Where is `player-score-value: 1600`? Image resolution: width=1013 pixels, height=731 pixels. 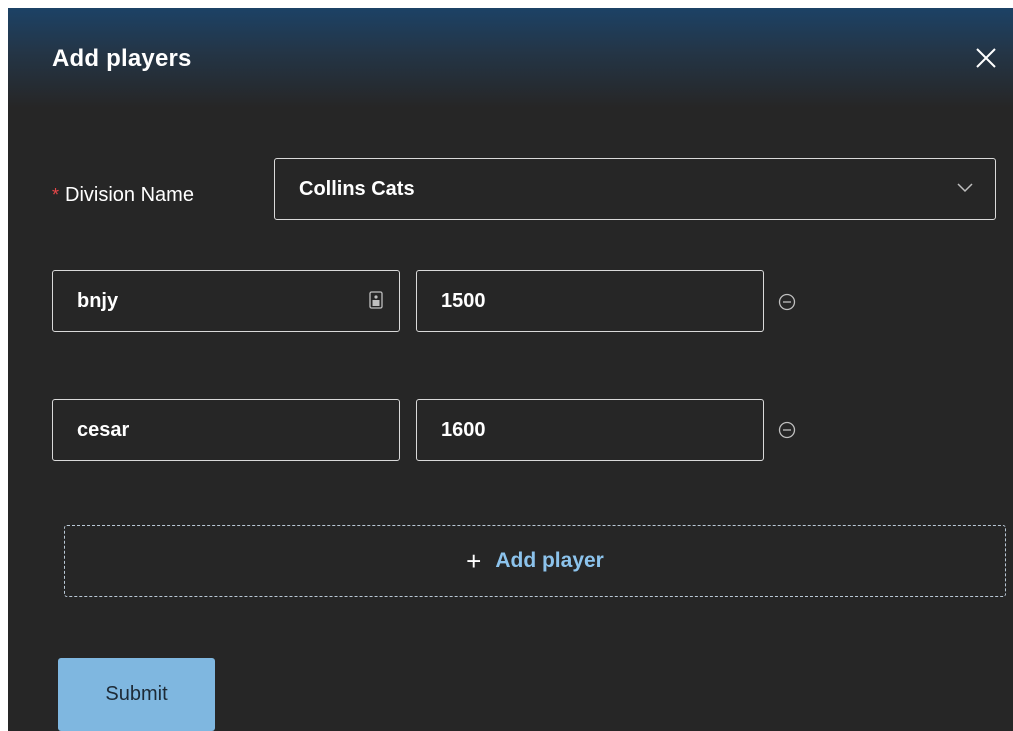
player-score-value: 1600 is located at coordinates (463, 429).